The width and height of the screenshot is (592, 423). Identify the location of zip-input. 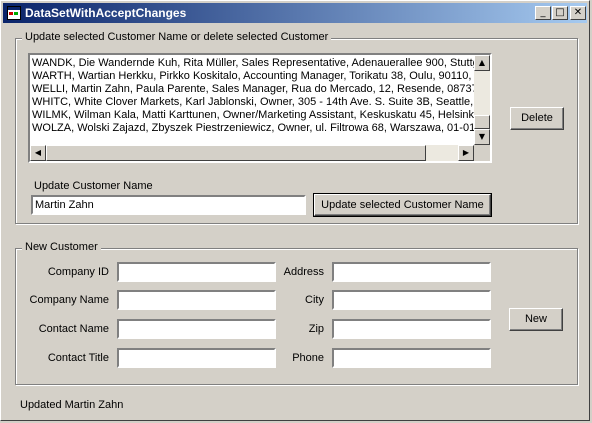
(411, 329).